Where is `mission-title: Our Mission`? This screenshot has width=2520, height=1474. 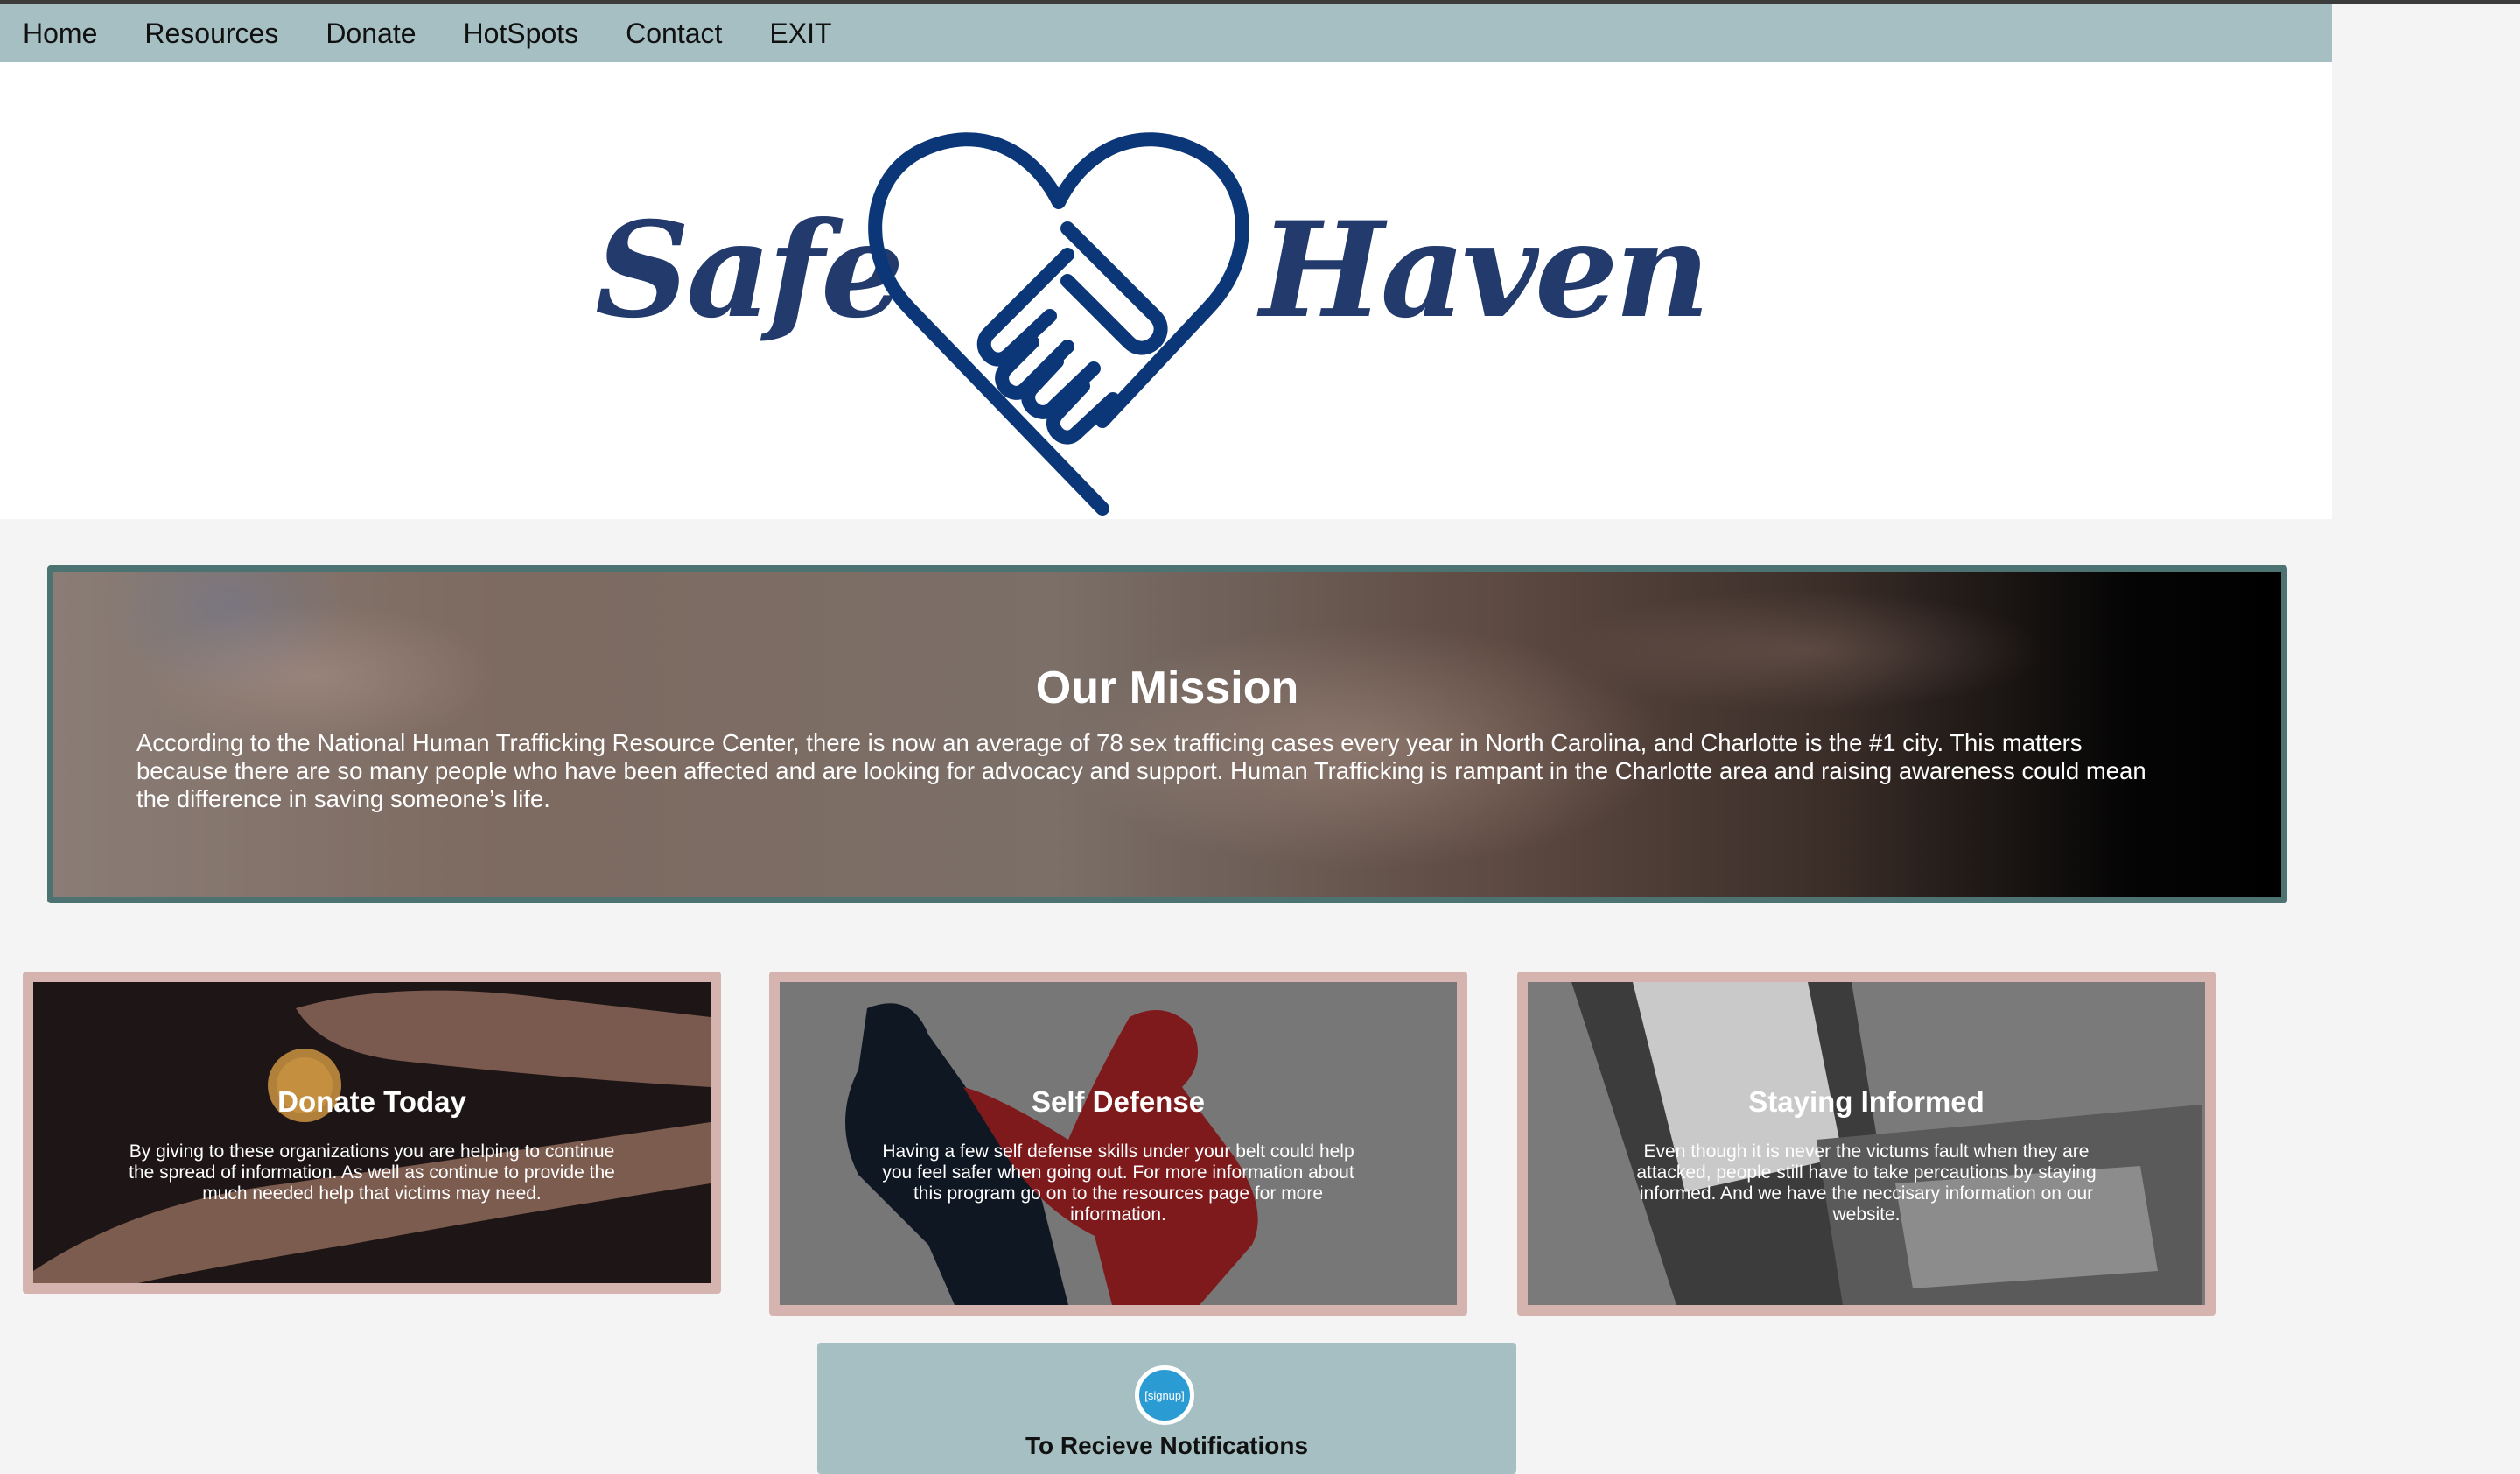 mission-title: Our Mission is located at coordinates (1167, 688).